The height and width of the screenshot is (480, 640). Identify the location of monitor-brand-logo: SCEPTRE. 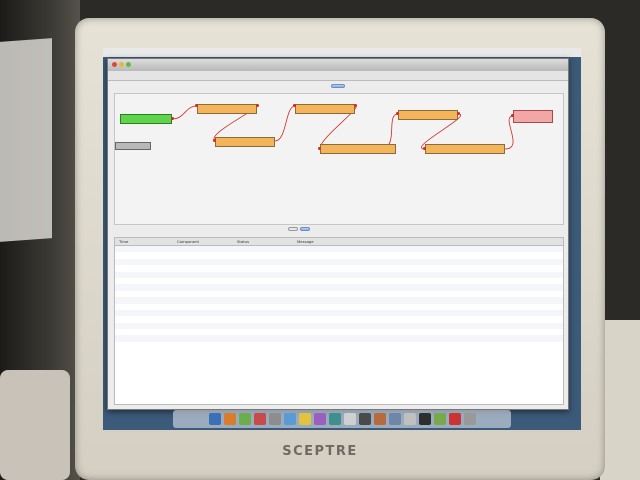
(320, 451).